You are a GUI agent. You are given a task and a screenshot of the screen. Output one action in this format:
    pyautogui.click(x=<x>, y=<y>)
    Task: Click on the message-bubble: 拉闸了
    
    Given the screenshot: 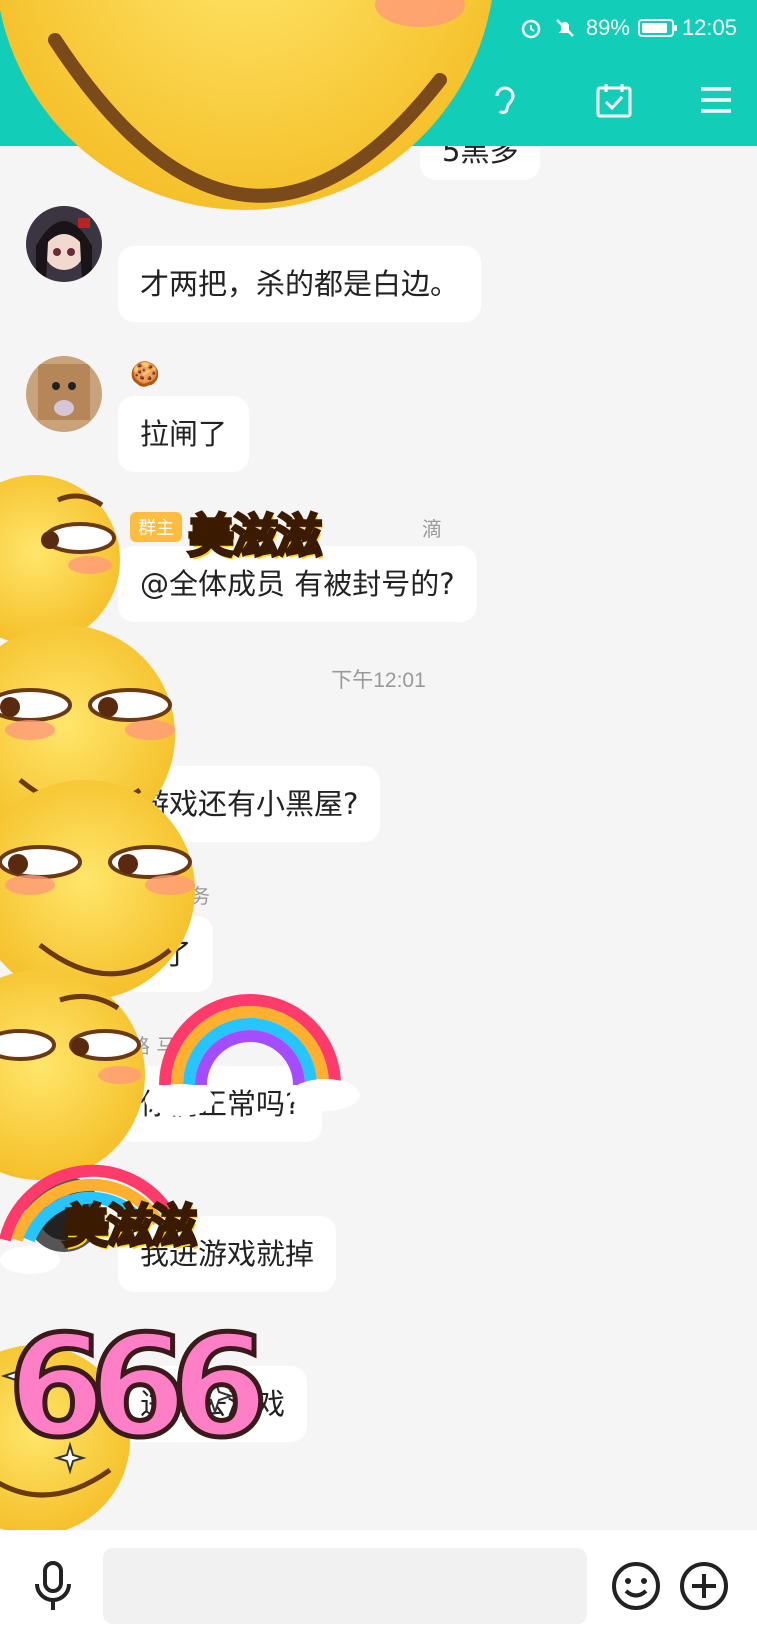 What is the action you would take?
    pyautogui.click(x=184, y=434)
    